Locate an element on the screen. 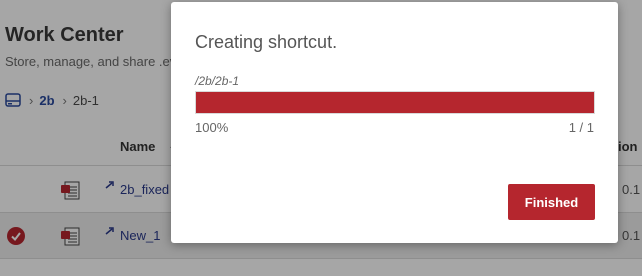 This screenshot has width=642, height=276. progress-bar-fill is located at coordinates (395, 102).